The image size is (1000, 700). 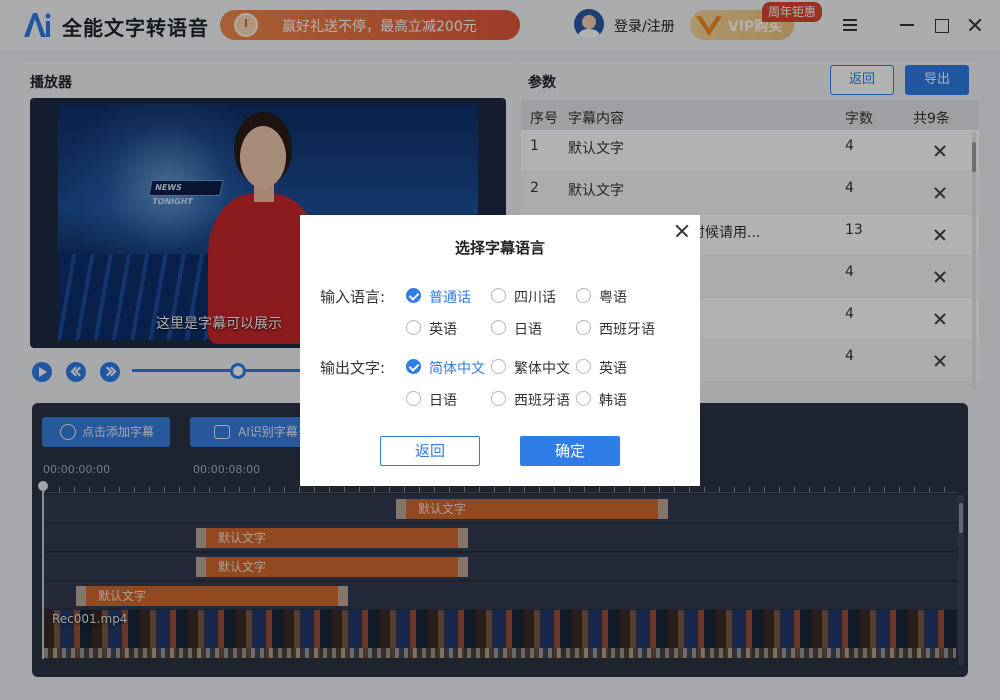 What do you see at coordinates (450, 298) in the screenshot?
I see `option-label: 普通话` at bounding box center [450, 298].